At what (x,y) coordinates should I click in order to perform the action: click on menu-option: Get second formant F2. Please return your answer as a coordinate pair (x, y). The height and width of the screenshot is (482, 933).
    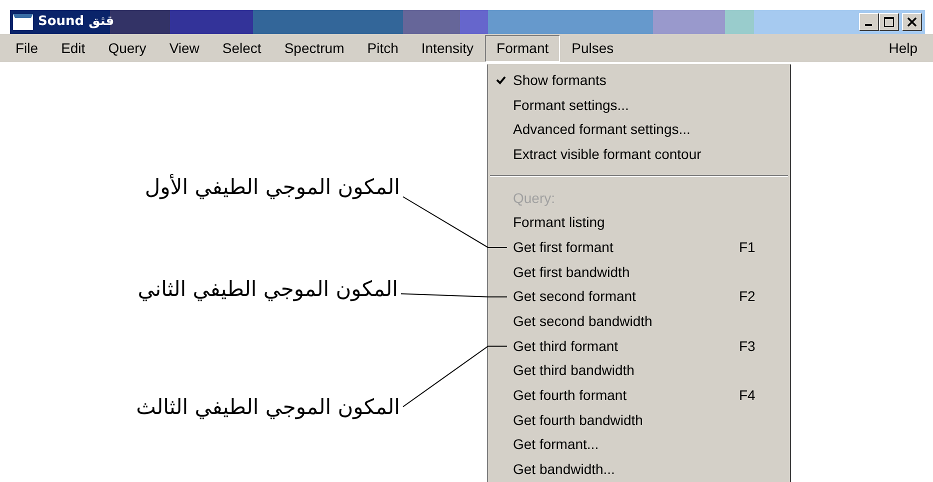
    Looking at the image, I should click on (639, 297).